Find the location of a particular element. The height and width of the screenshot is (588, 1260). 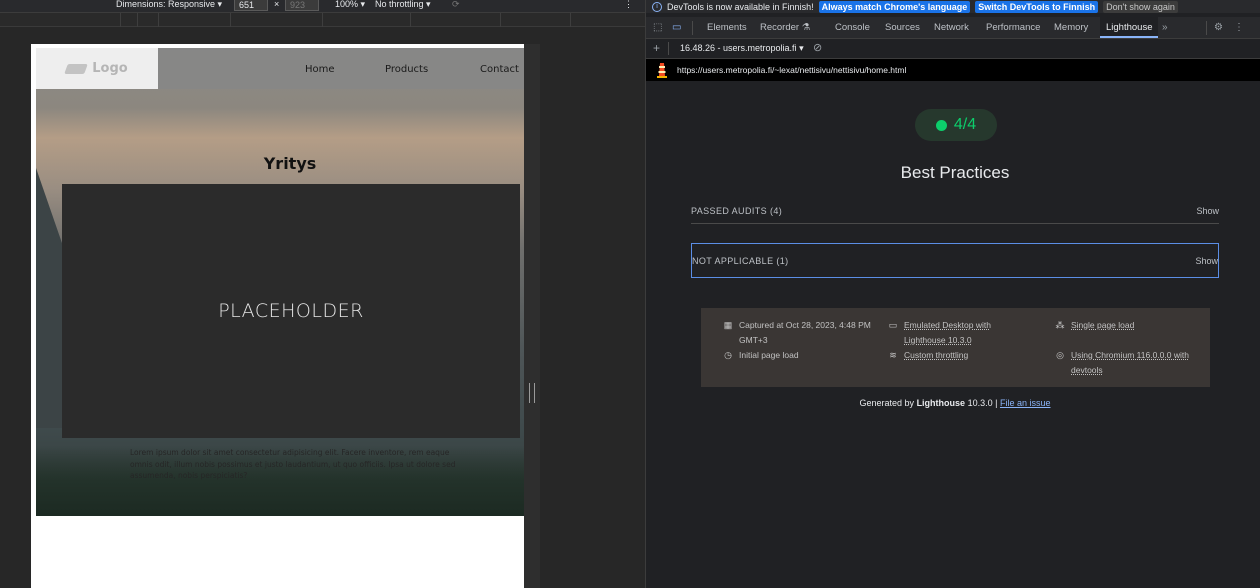

device-toolbar-icon: ▭ is located at coordinates (676, 27).